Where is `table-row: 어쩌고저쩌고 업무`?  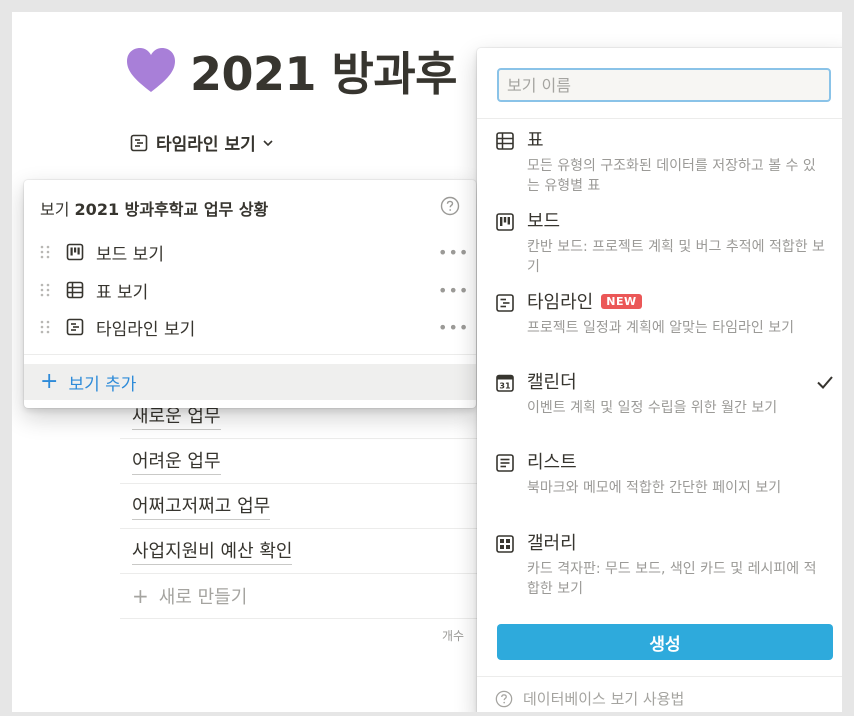 table-row: 어쩌고저쩌고 업무 is located at coordinates (300, 506).